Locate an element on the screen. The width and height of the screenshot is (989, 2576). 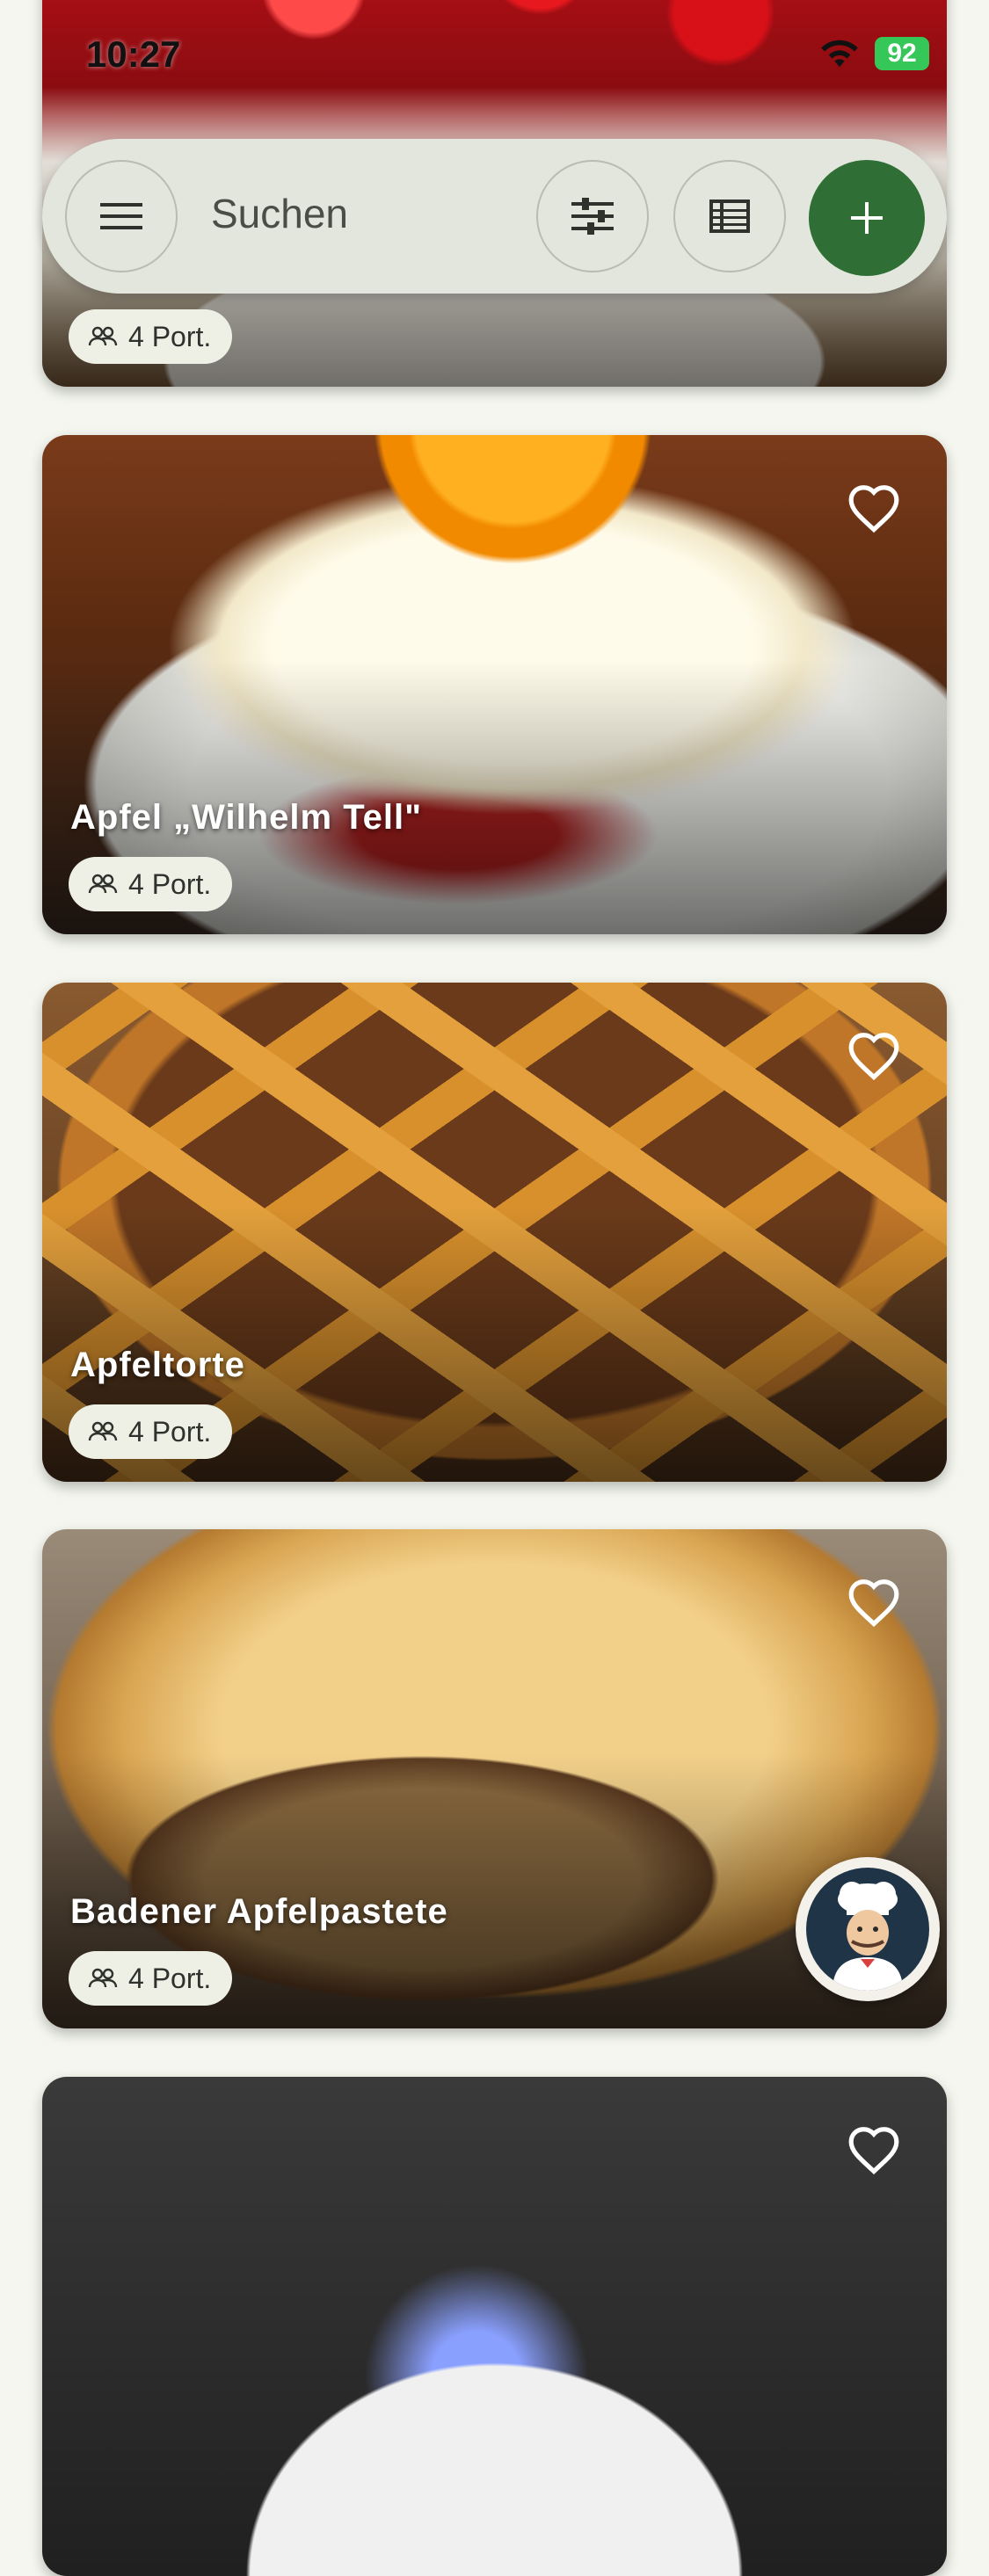
battery-level: 92 is located at coordinates (902, 53).